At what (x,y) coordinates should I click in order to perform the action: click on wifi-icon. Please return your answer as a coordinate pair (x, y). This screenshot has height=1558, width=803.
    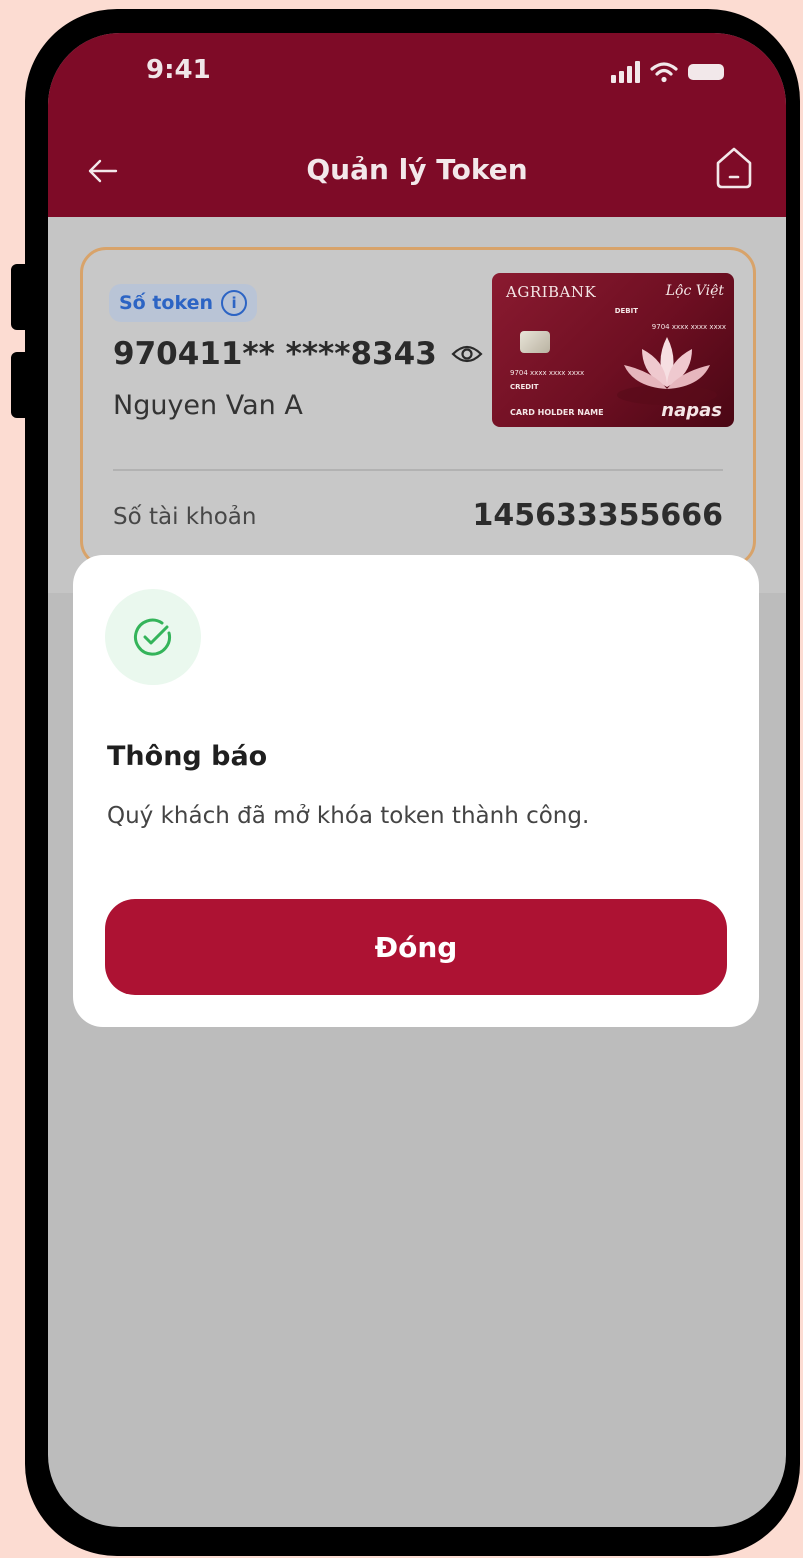
    Looking at the image, I should click on (664, 72).